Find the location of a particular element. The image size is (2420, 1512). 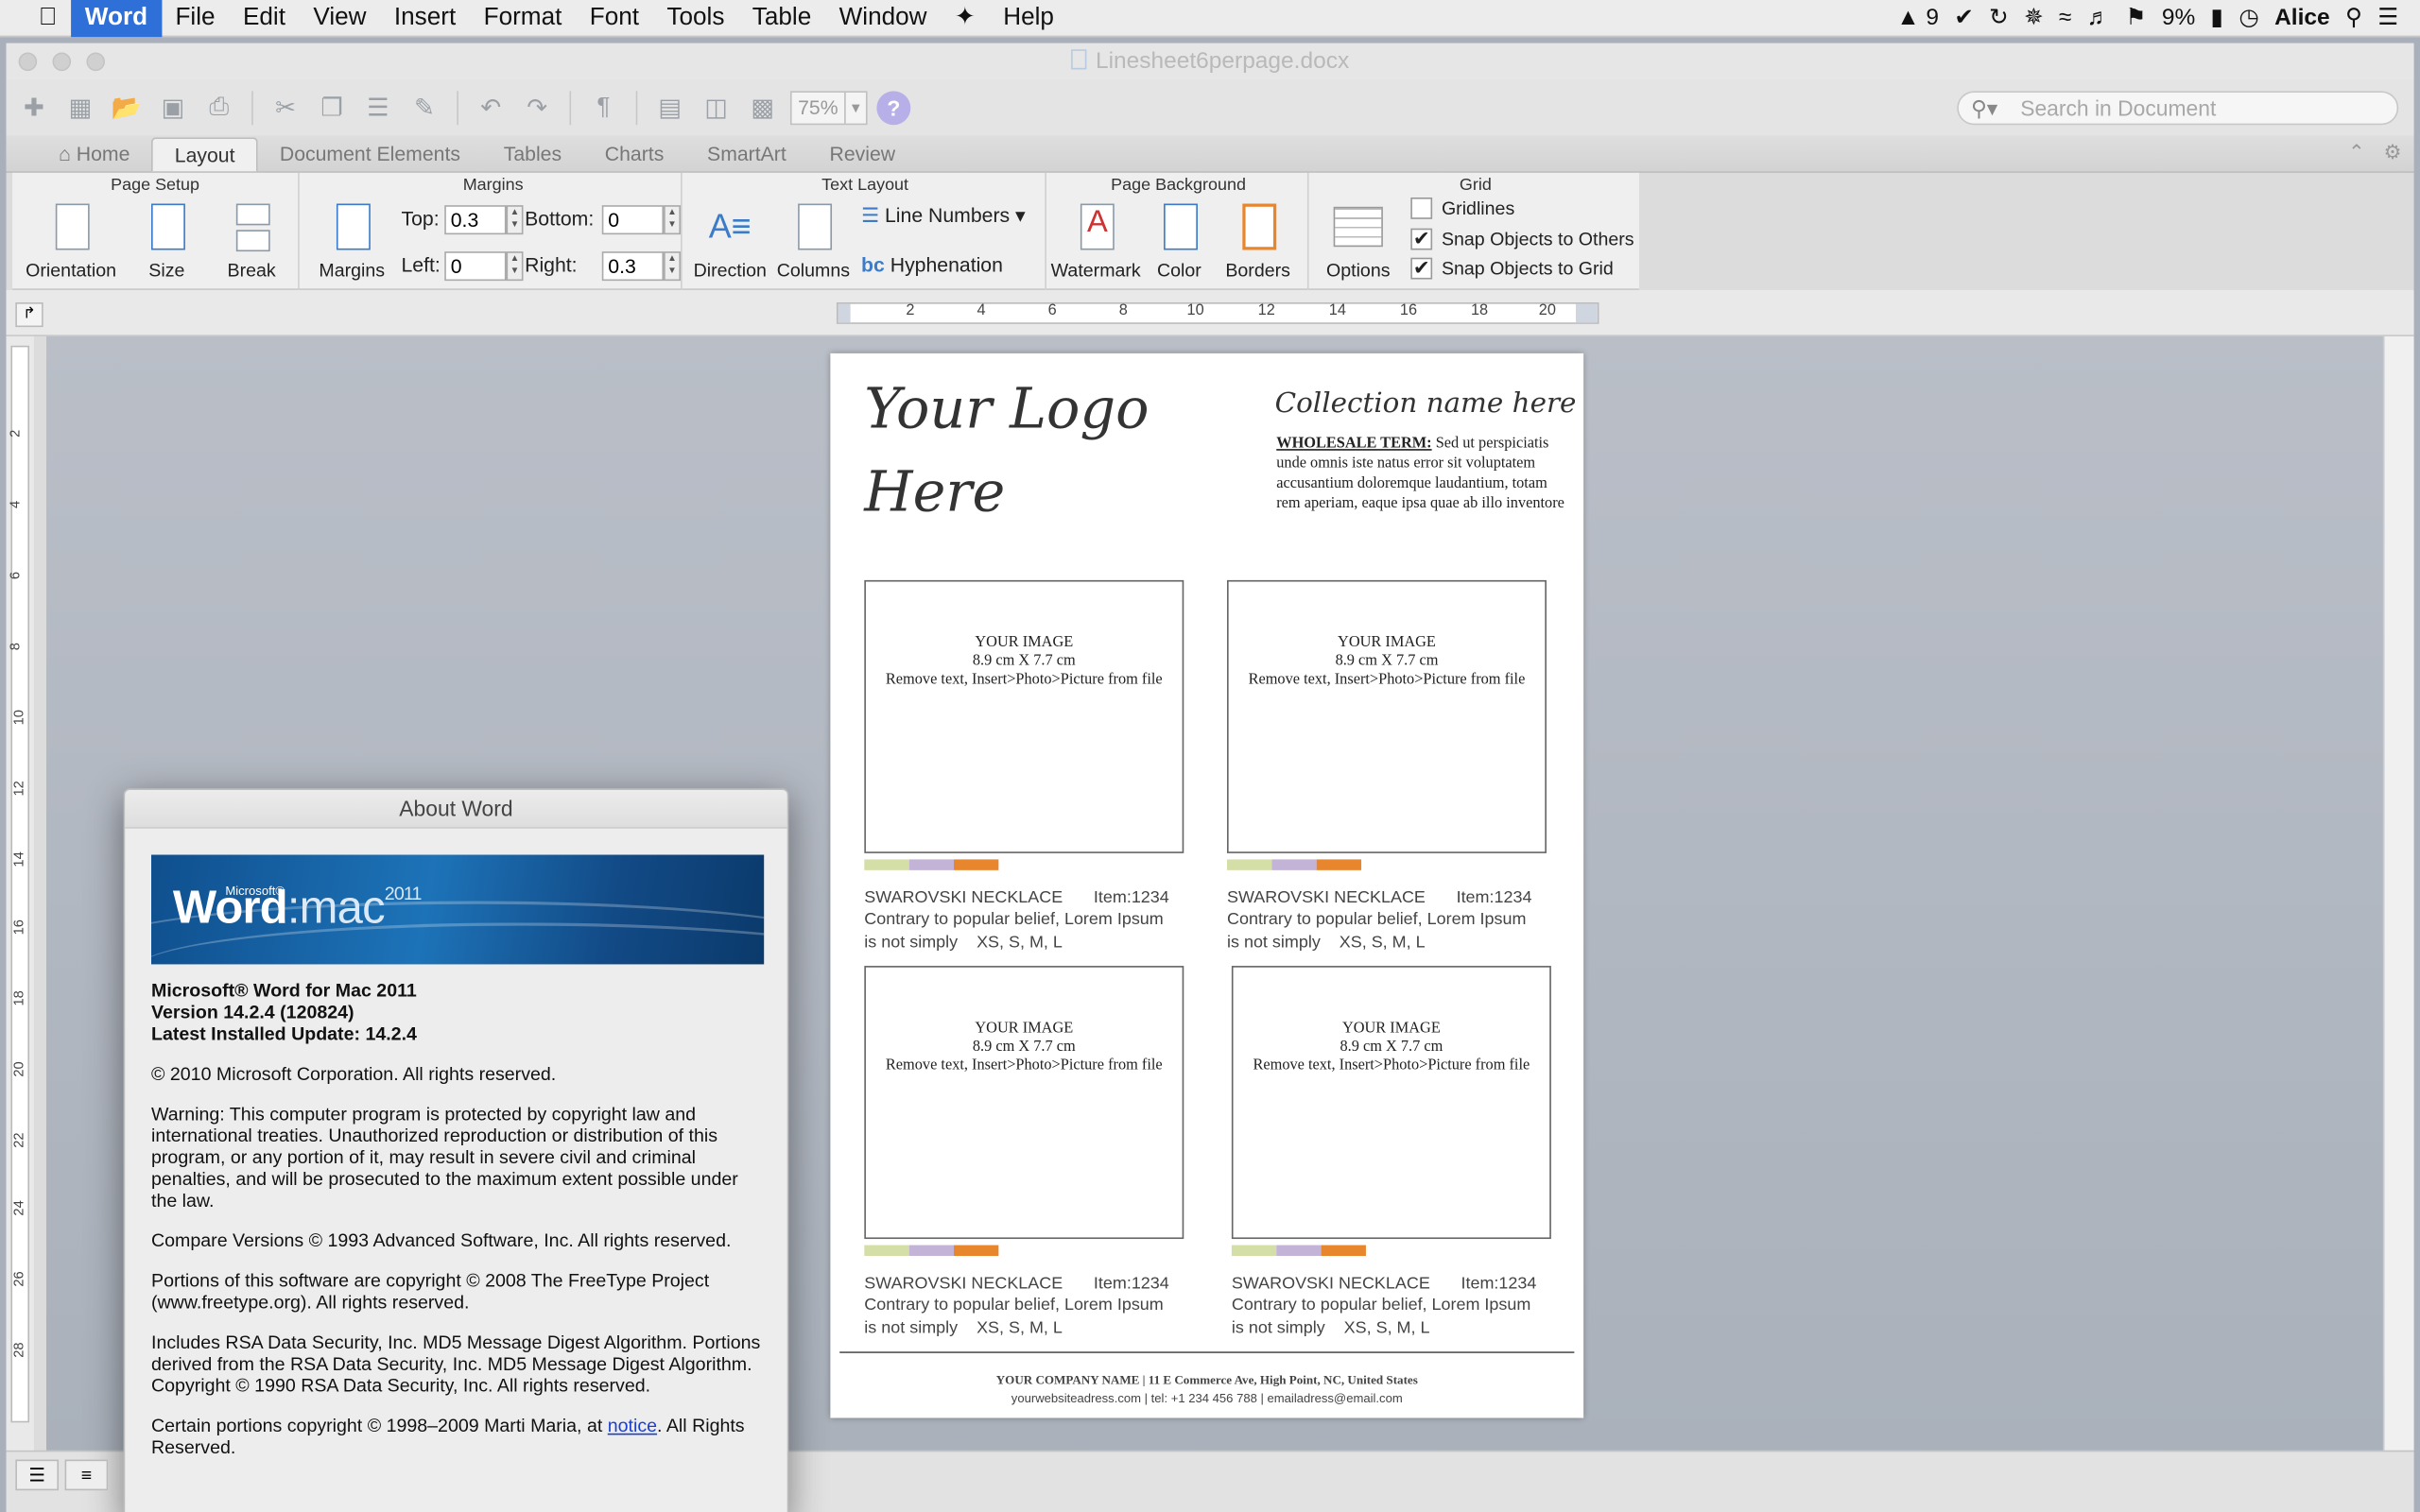

left-margin-input: 0 ▲ ▼ is located at coordinates (484, 266).